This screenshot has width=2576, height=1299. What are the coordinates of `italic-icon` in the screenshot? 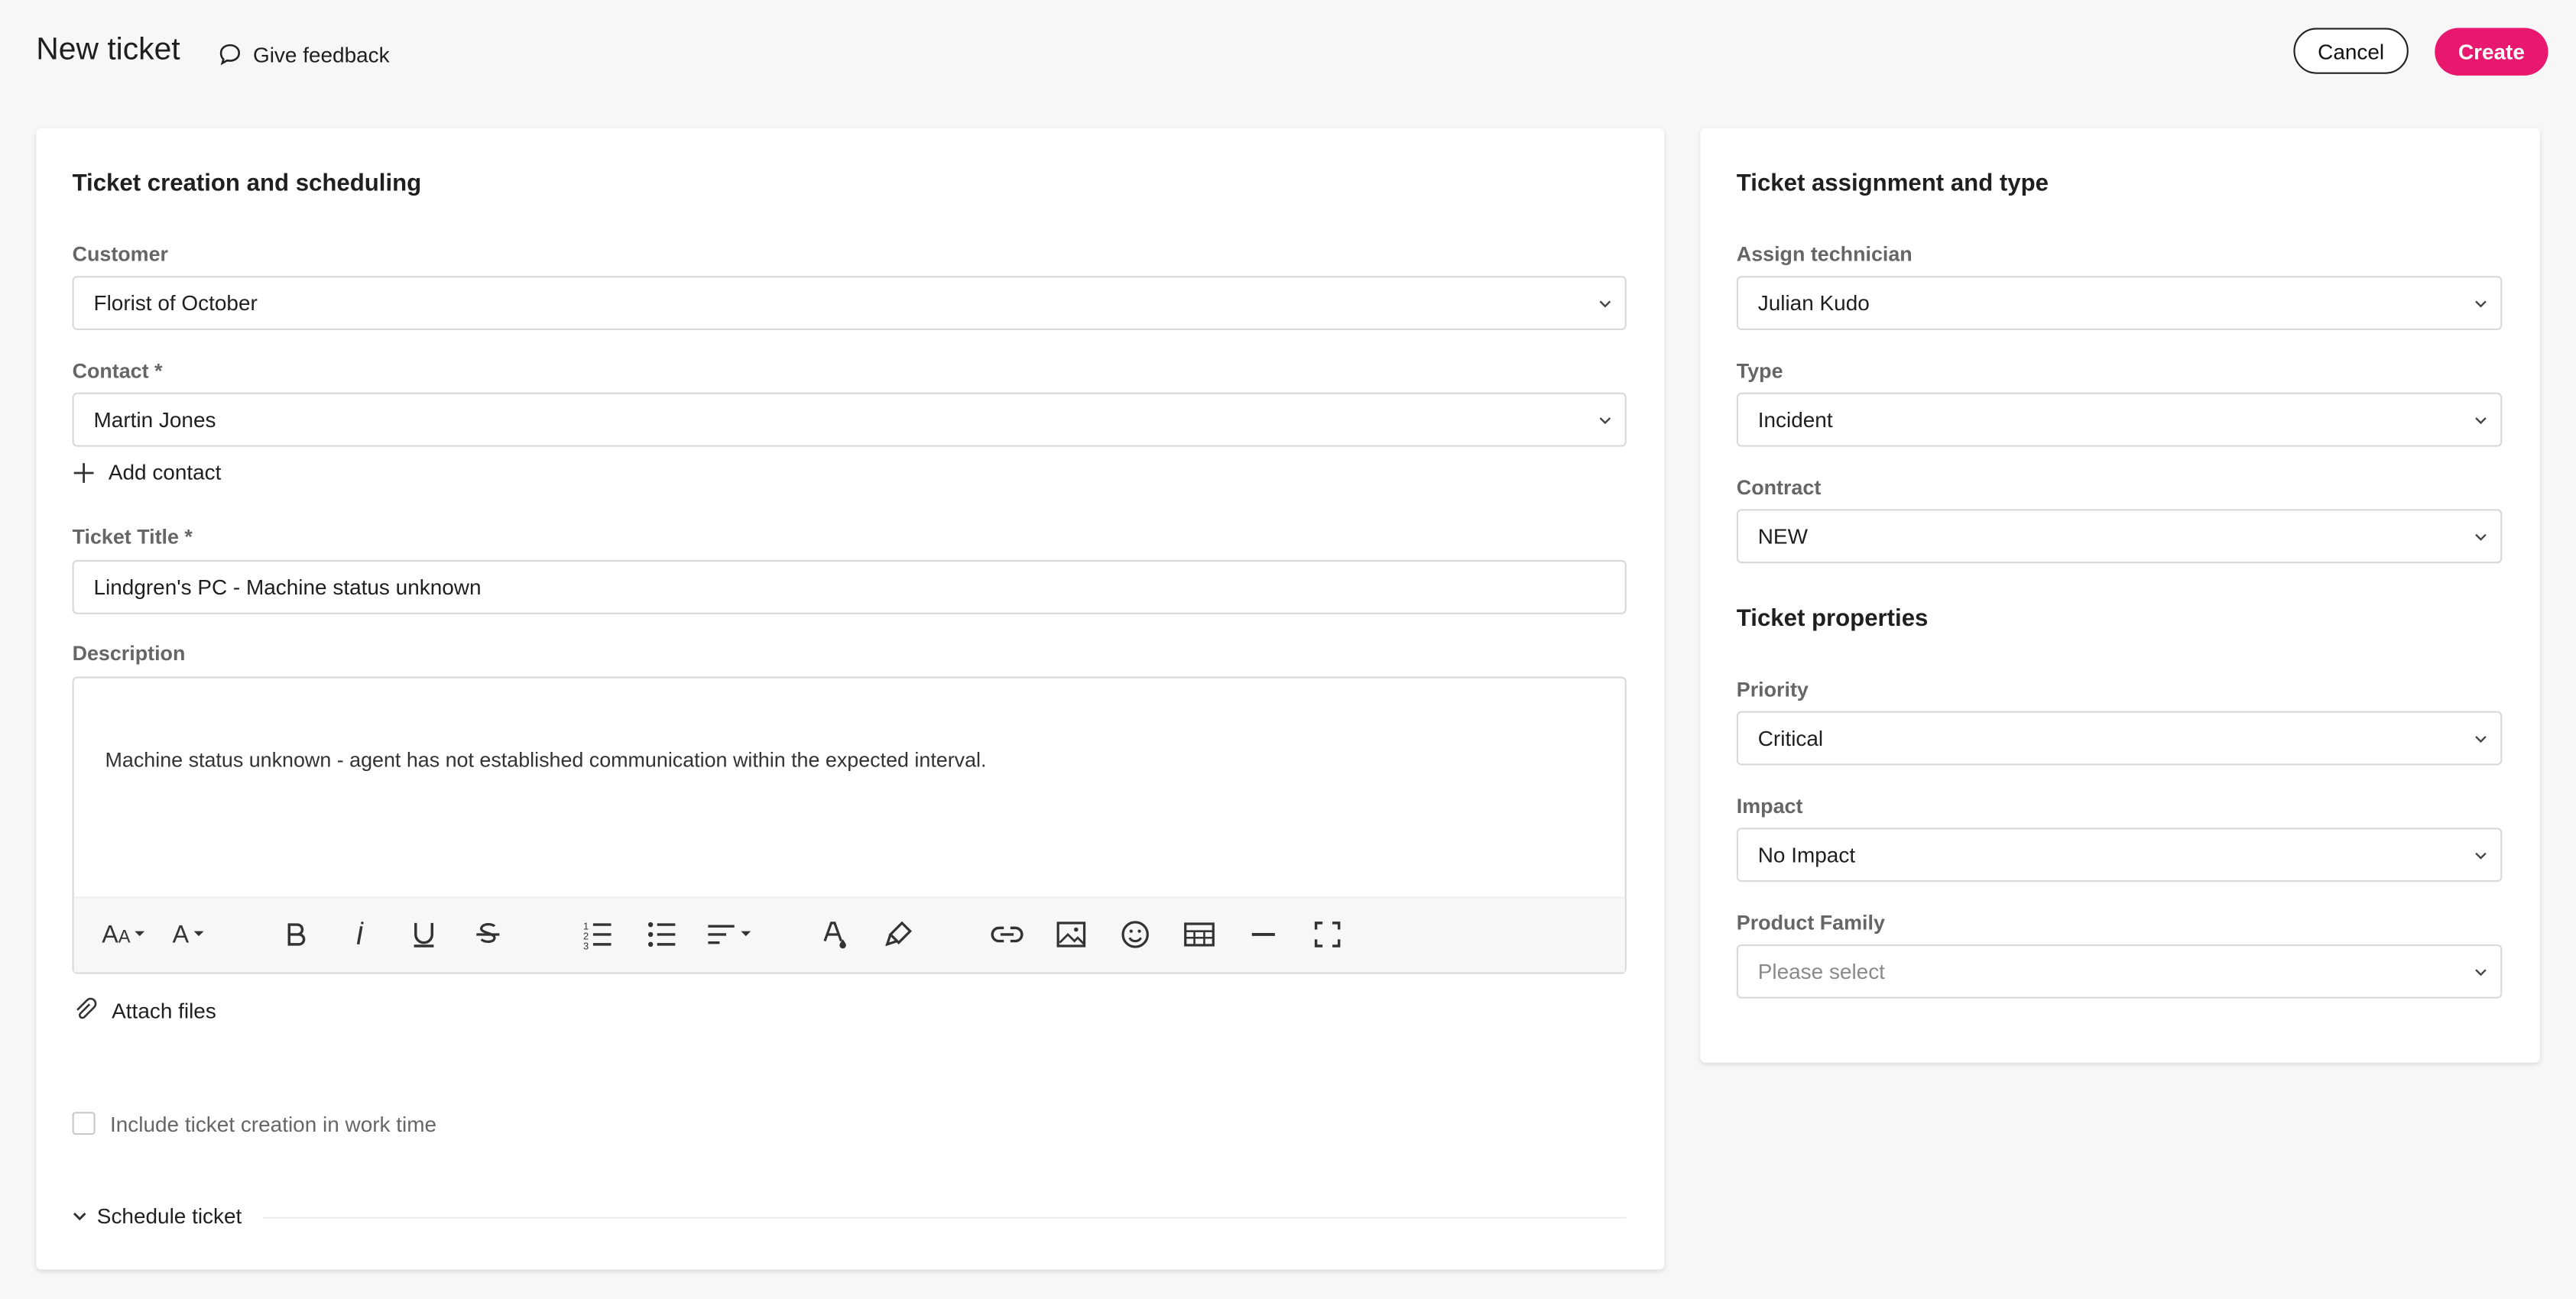 It's located at (360, 934).